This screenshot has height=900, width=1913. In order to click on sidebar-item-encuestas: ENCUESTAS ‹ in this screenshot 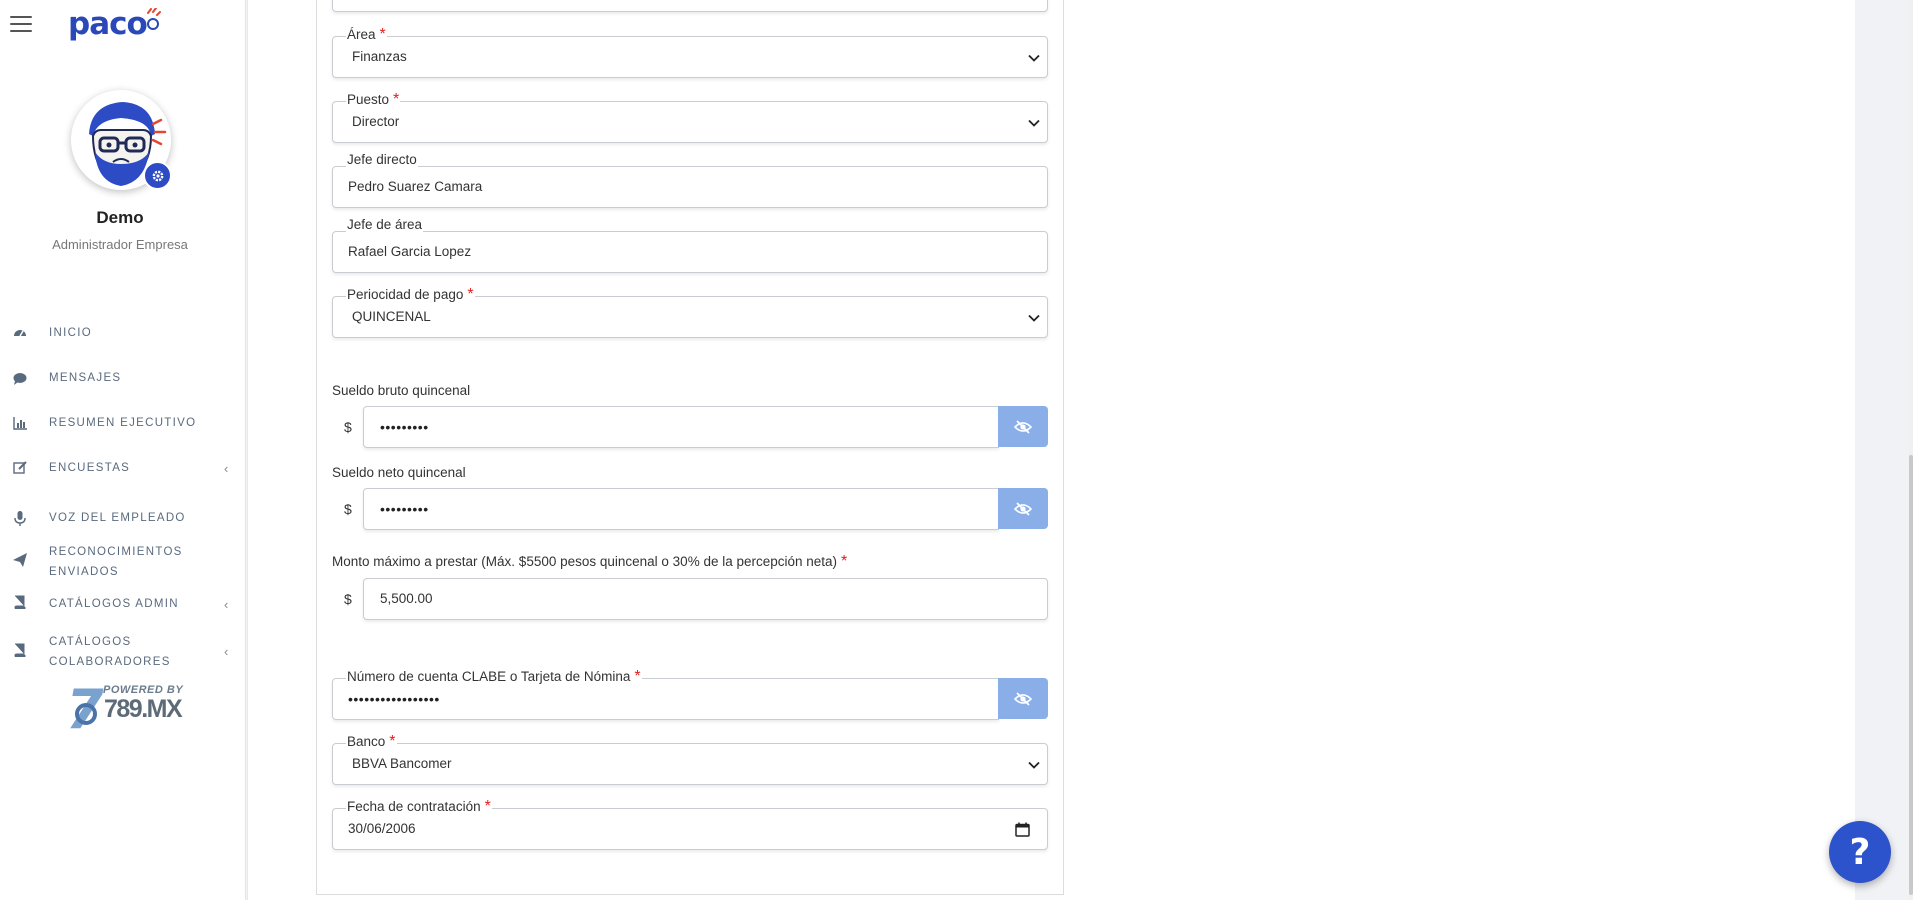, I will do `click(123, 470)`.